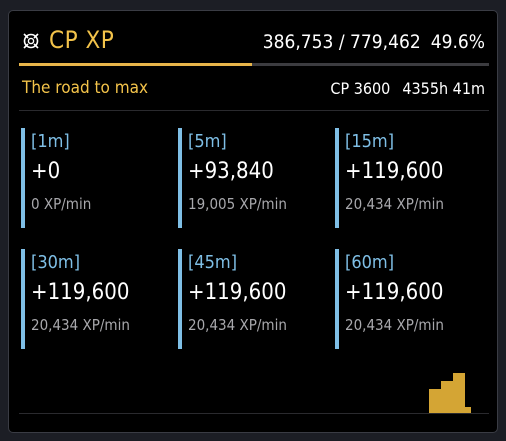 The image size is (506, 441). Describe the element at coordinates (360, 88) in the screenshot. I see `cp-level: CP 3600` at that location.